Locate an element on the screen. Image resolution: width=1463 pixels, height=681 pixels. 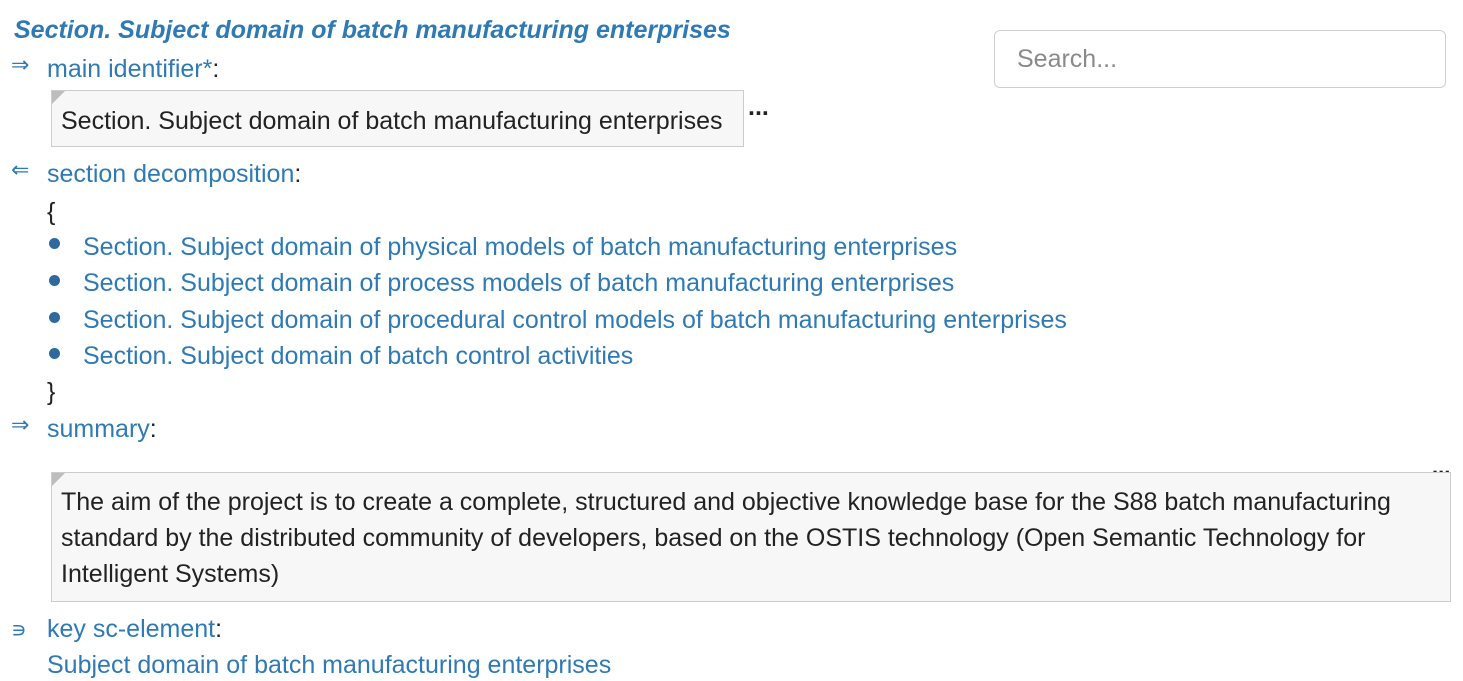
close-brace: } is located at coordinates (51, 392).